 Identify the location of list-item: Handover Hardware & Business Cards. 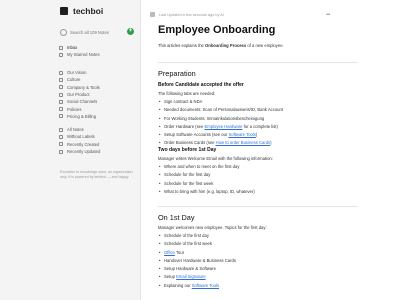
(258, 261).